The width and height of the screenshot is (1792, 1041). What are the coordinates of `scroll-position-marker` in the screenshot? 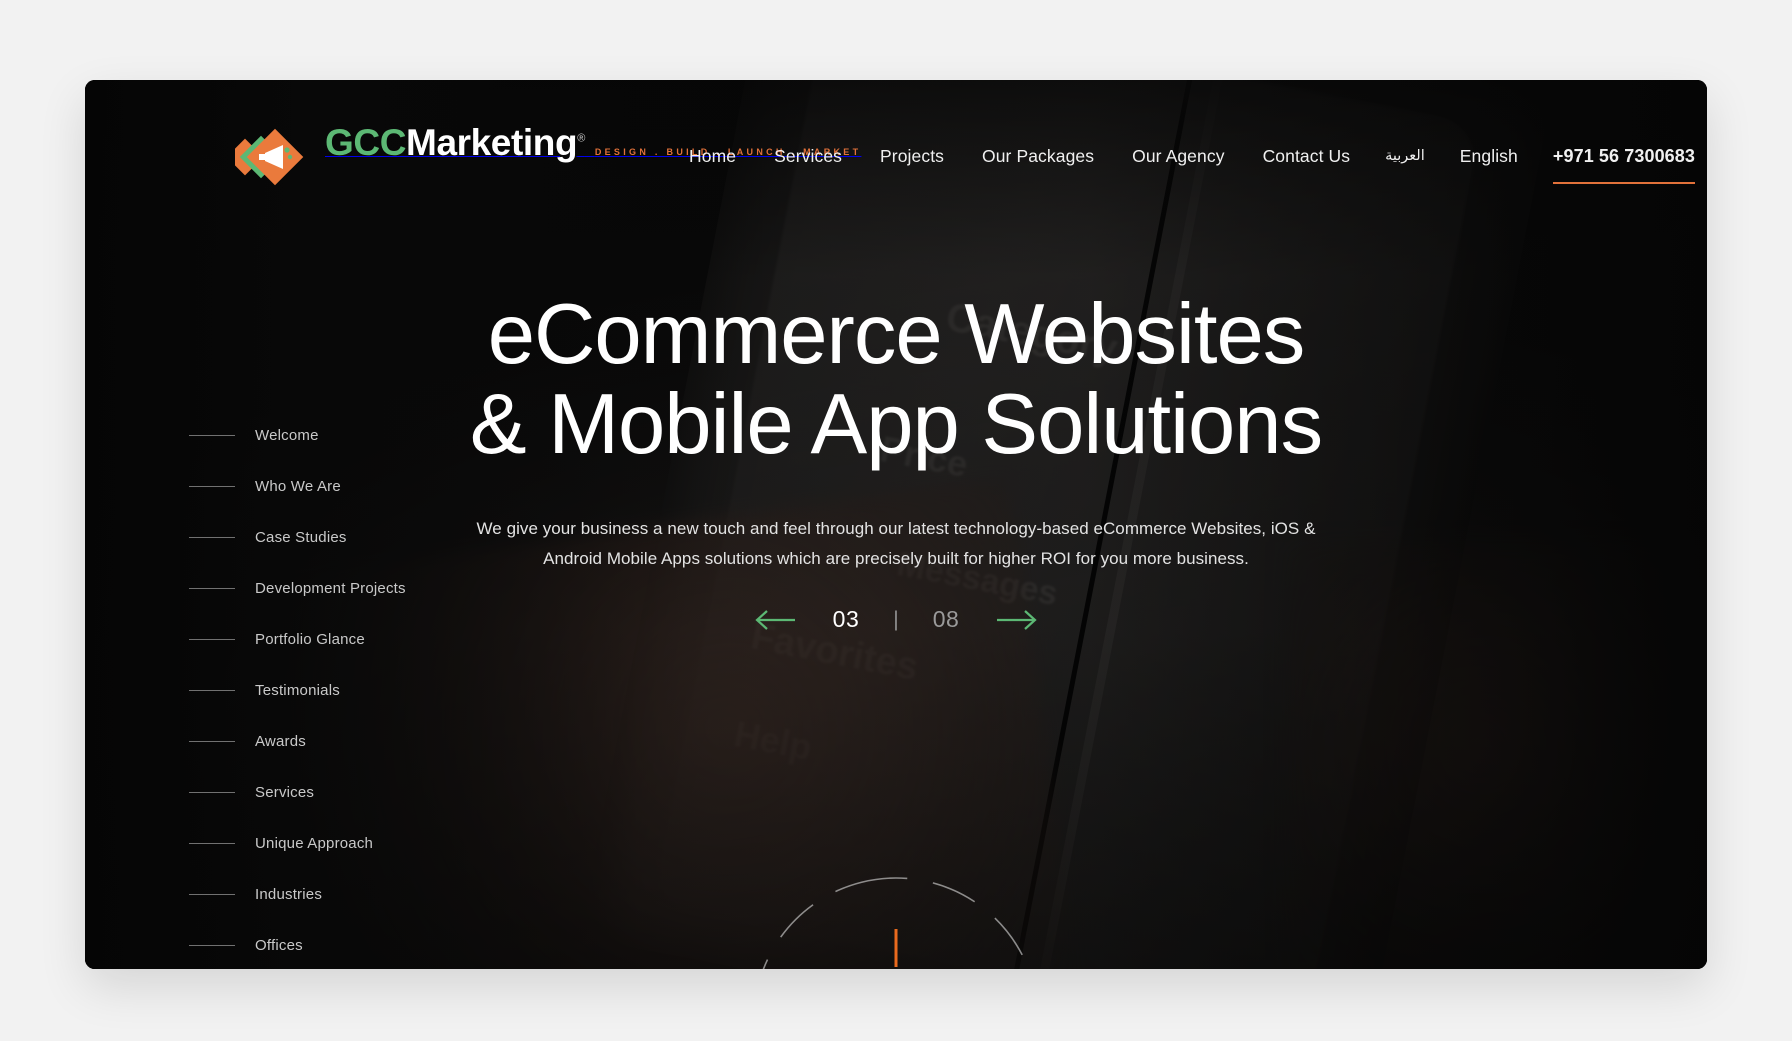 It's located at (896, 948).